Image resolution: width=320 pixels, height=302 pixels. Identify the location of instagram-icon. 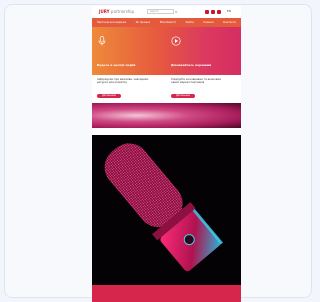
(213, 12).